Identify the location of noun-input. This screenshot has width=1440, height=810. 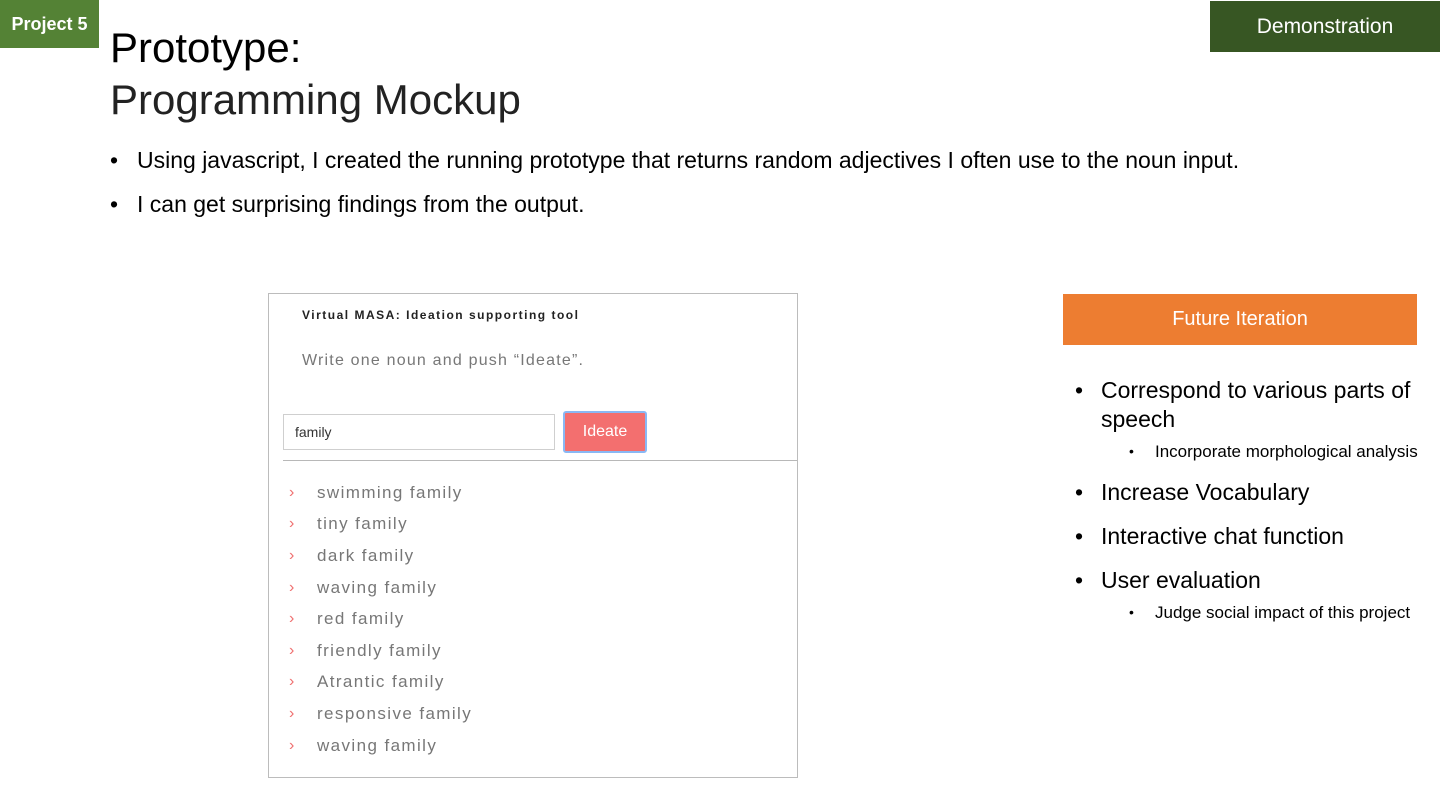
(419, 432).